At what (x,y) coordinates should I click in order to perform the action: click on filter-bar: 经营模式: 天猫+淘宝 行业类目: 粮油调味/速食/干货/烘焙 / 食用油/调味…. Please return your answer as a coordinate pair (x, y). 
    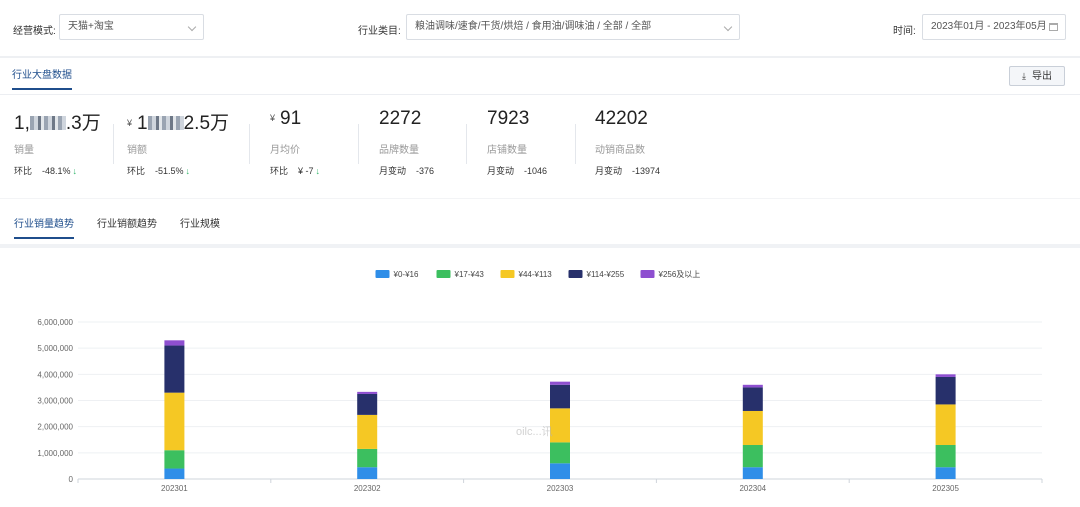
    Looking at the image, I should click on (540, 28).